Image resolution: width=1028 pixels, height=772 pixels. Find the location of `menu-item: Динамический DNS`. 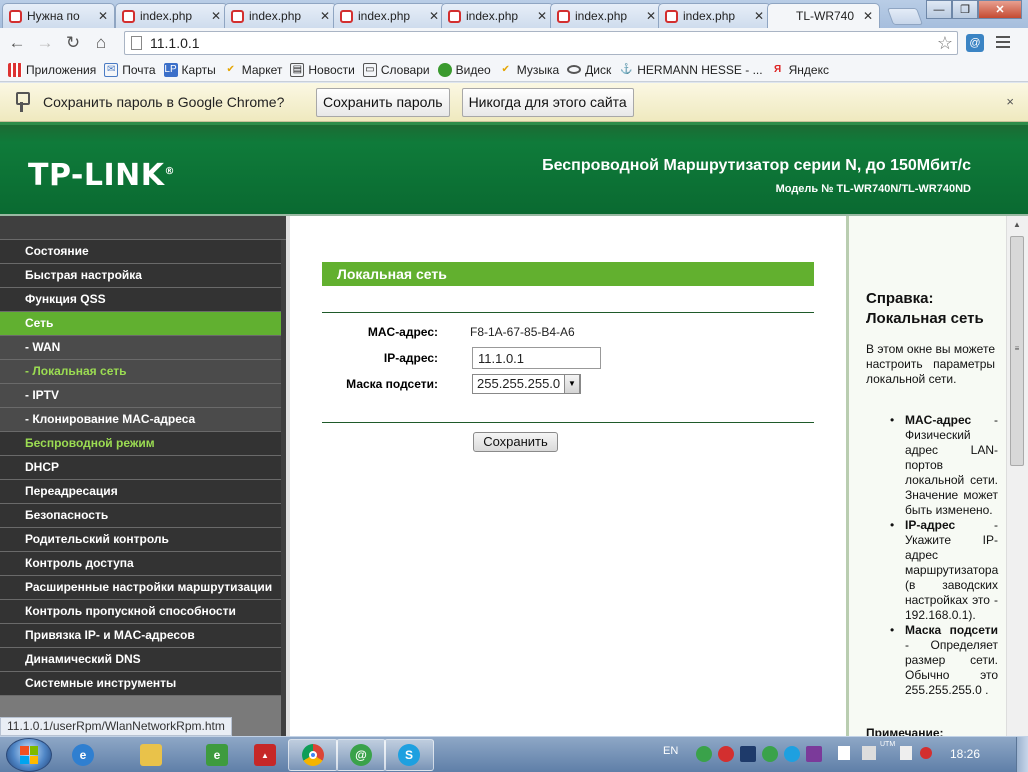

menu-item: Динамический DNS is located at coordinates (140, 660).